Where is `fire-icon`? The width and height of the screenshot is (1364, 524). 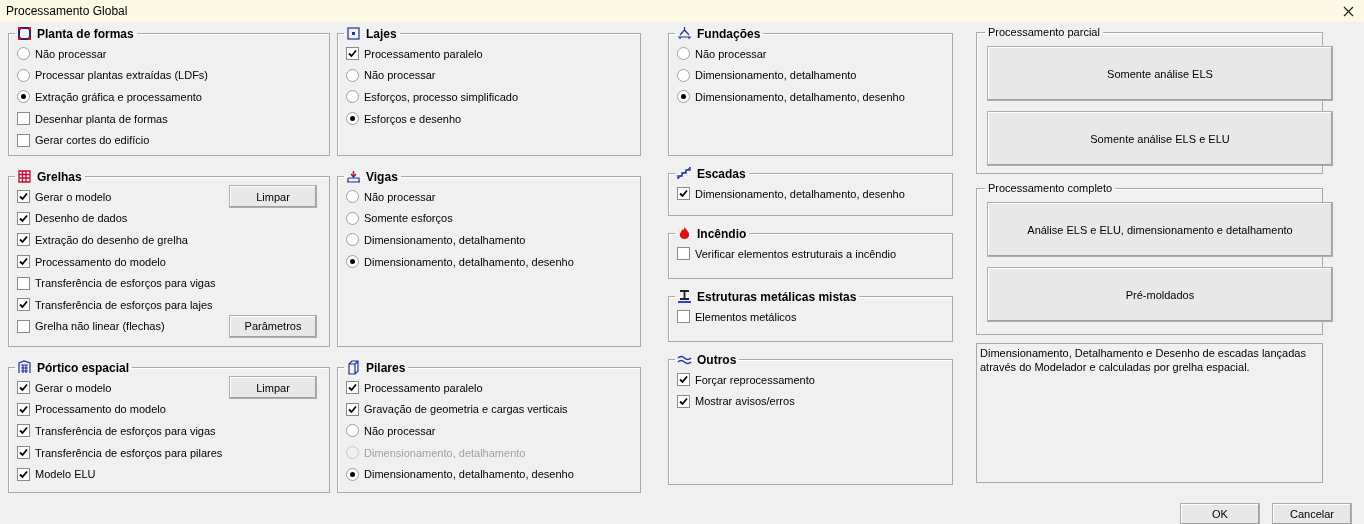 fire-icon is located at coordinates (684, 233).